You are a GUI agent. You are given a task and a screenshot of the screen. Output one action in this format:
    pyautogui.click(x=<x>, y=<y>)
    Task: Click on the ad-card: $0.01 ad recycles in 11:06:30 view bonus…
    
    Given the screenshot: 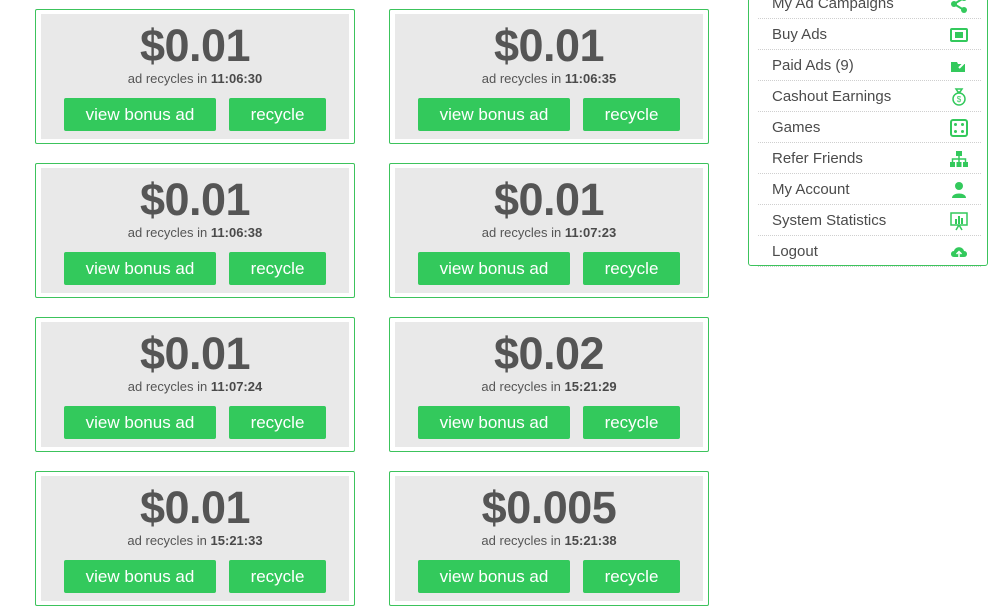 What is the action you would take?
    pyautogui.click(x=195, y=76)
    